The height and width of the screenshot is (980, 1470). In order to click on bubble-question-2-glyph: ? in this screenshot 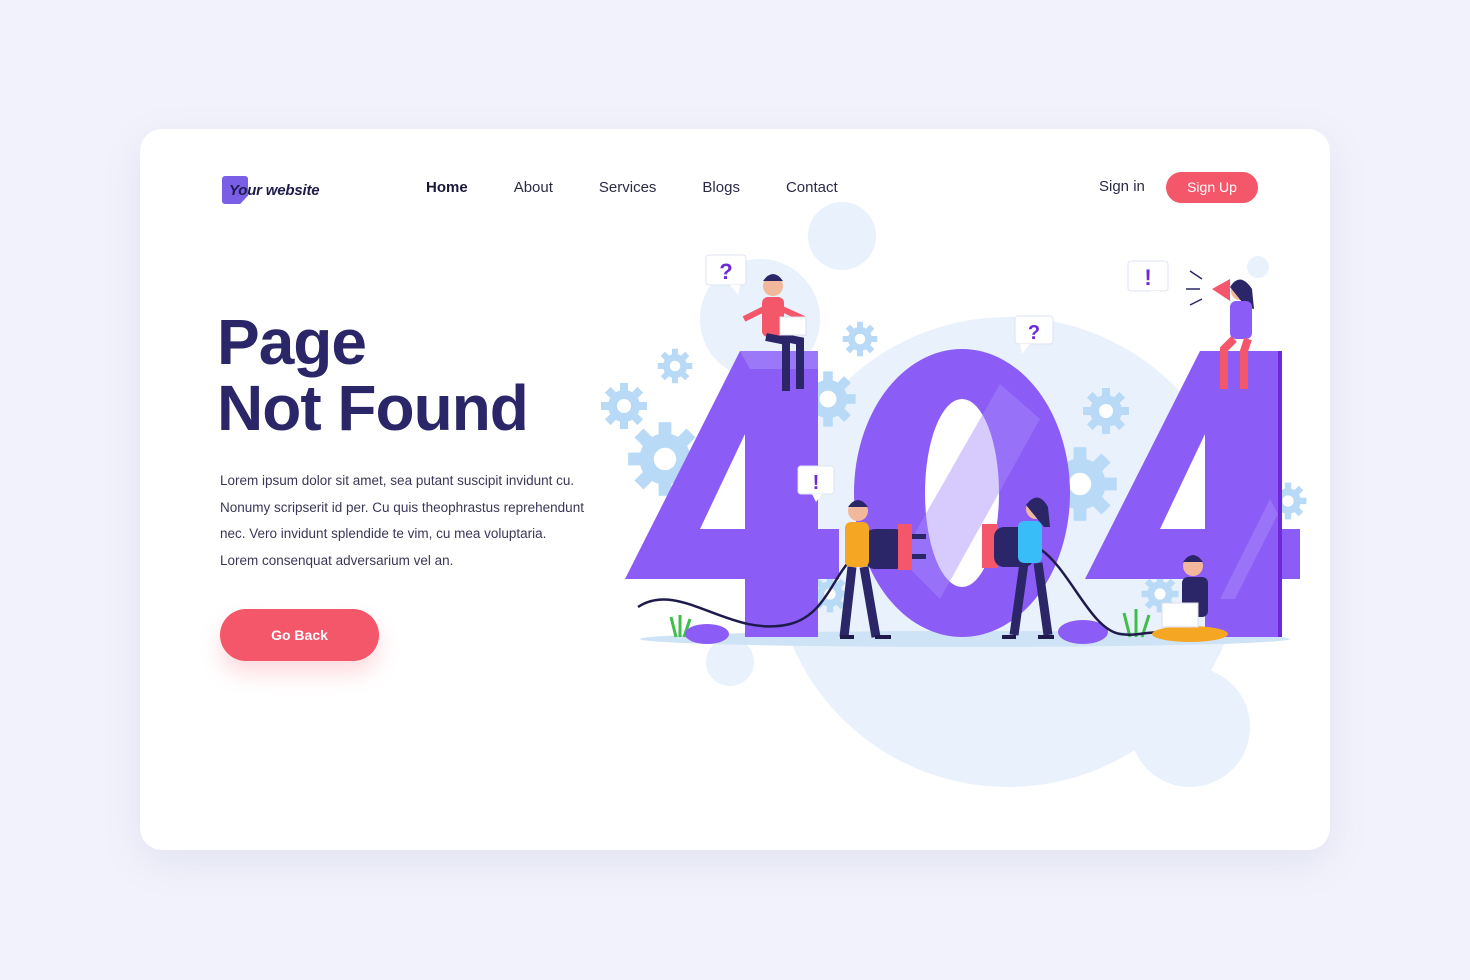, I will do `click(1034, 333)`.